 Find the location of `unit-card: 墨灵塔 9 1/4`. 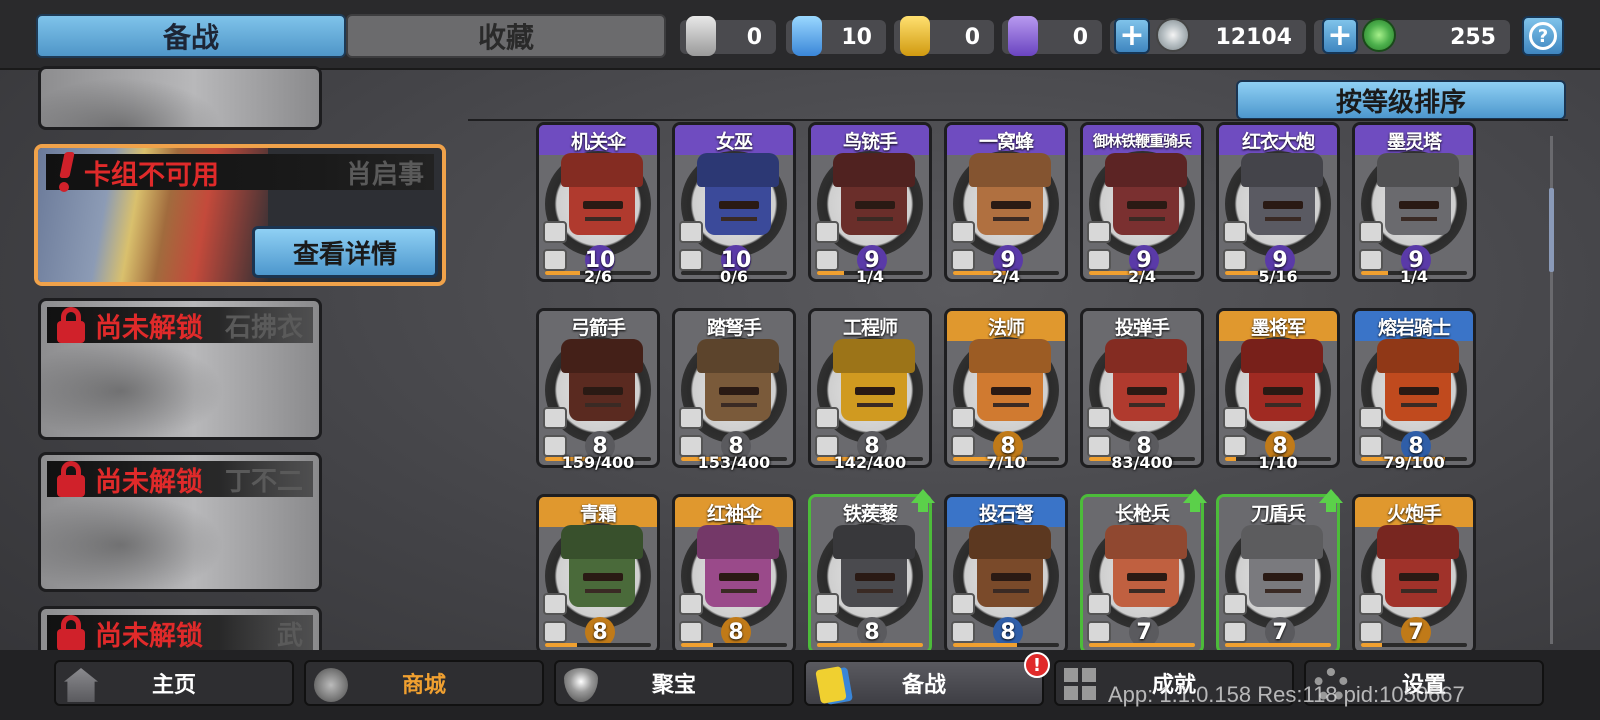

unit-card: 墨灵塔 9 1/4 is located at coordinates (1414, 204).